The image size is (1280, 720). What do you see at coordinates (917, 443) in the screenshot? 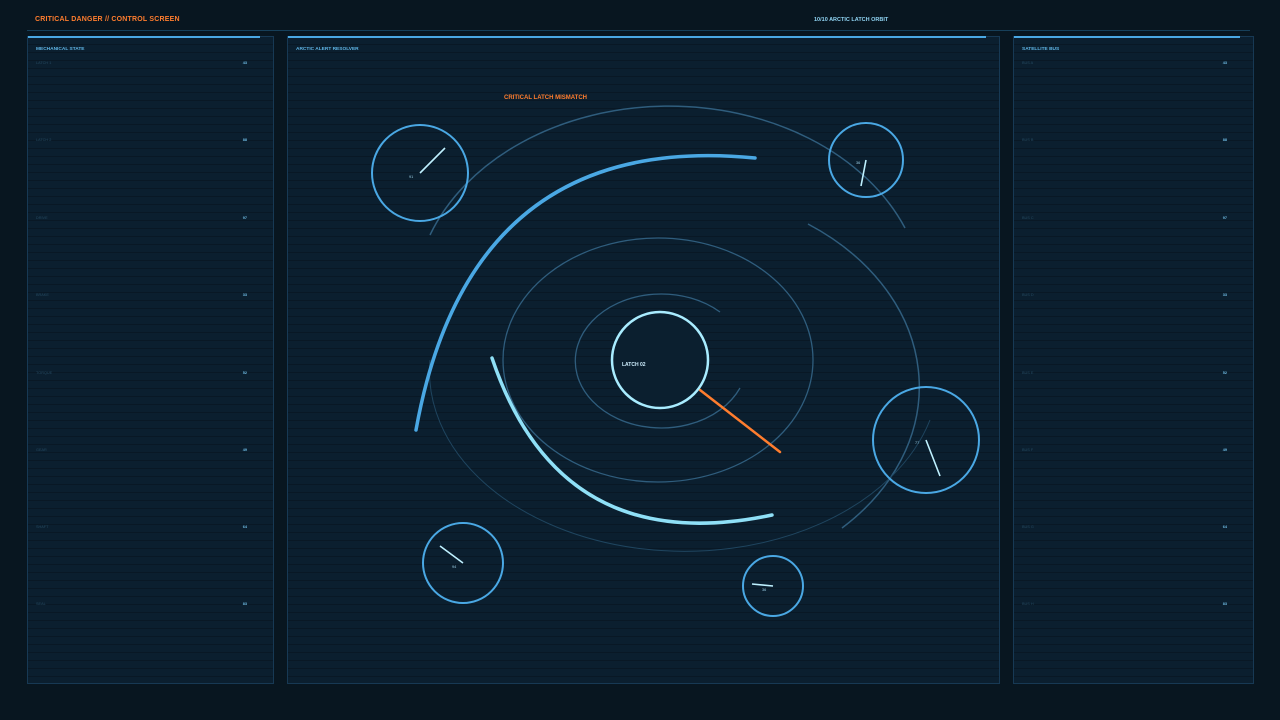
I see `dial-label: 77` at bounding box center [917, 443].